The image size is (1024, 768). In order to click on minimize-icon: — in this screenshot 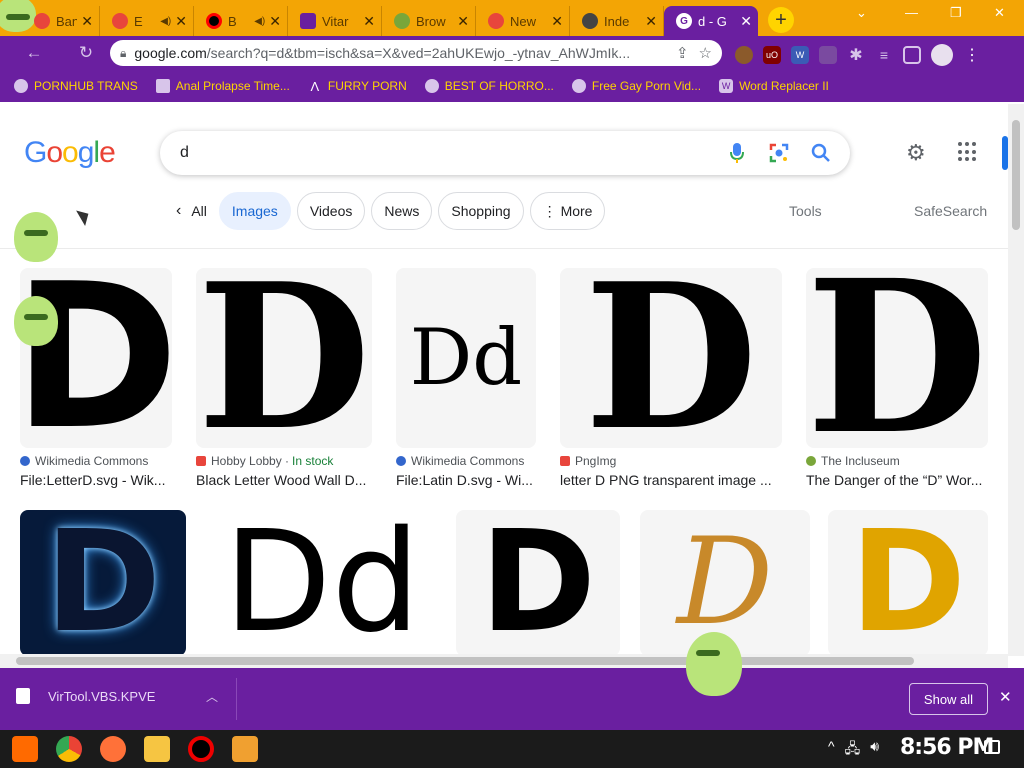, I will do `click(911, 12)`.